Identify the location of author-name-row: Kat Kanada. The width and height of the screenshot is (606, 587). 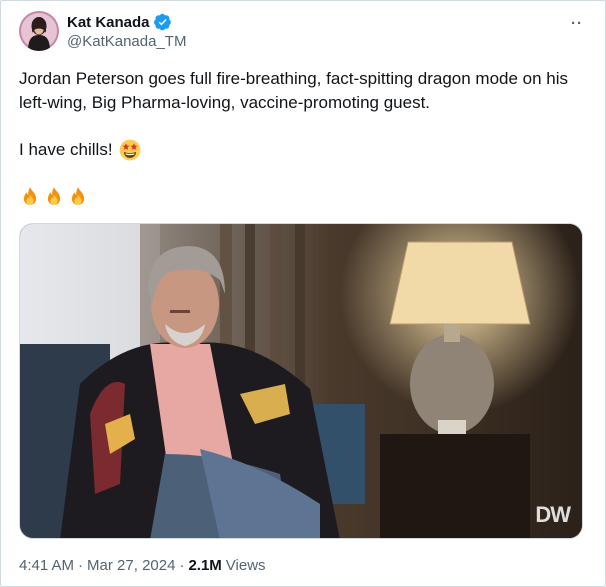
(119, 22).